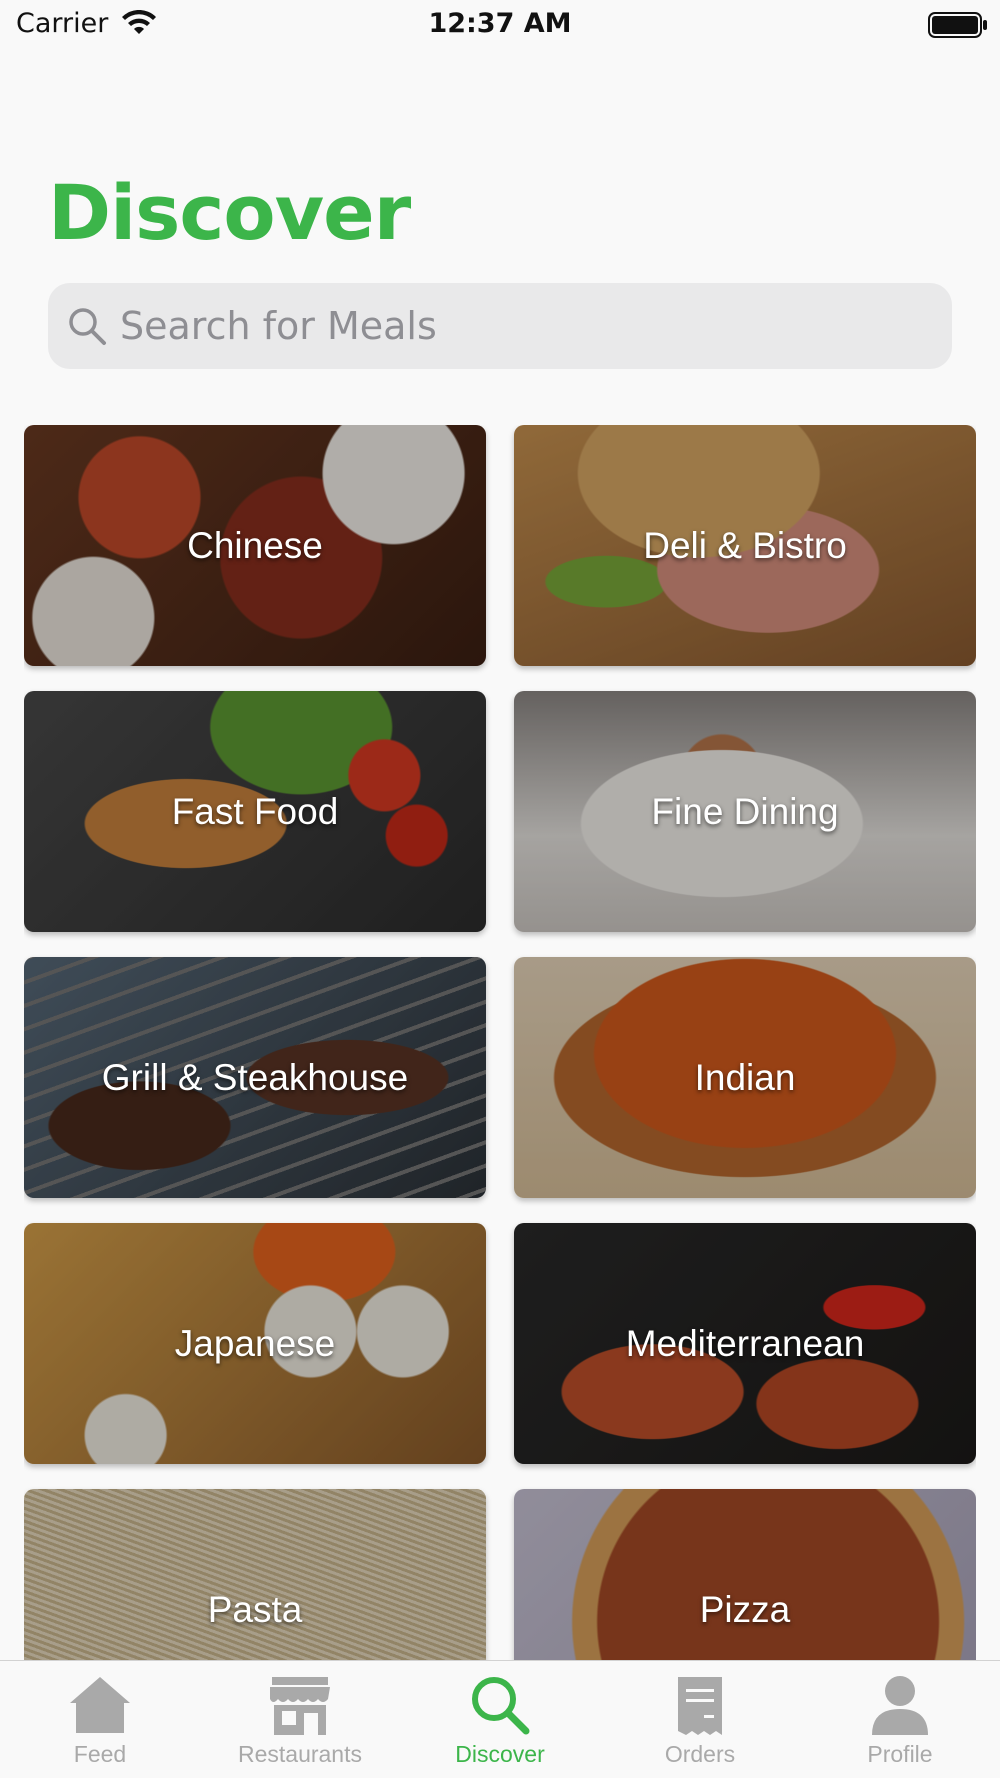  Describe the element at coordinates (900, 1705) in the screenshot. I see `person-icon` at that location.